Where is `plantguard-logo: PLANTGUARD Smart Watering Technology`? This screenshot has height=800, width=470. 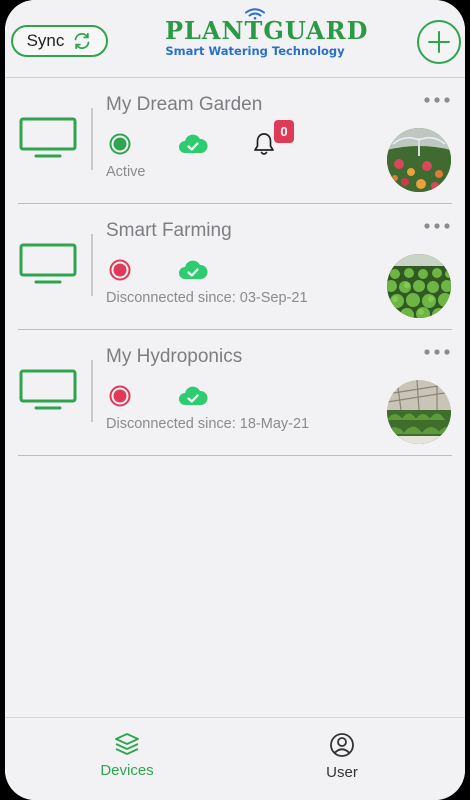
plantguard-logo: PLANTGUARD Smart Watering Technology is located at coordinates (267, 38).